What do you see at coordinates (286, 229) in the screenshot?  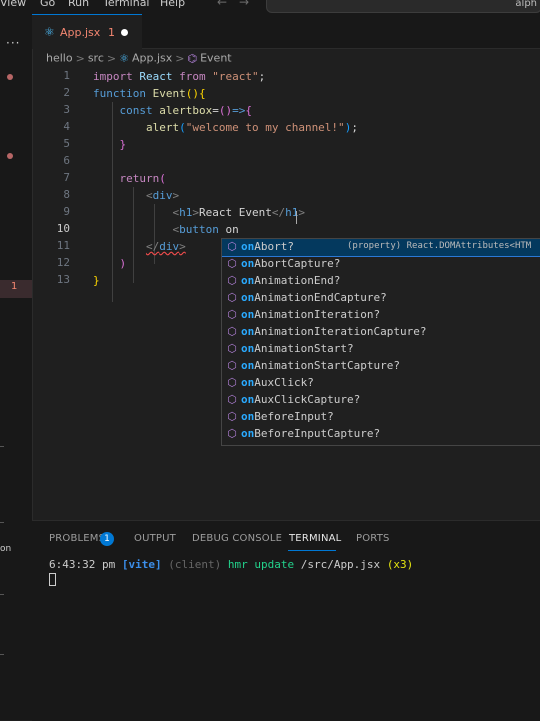 I see `code-line: 10 <button on` at bounding box center [286, 229].